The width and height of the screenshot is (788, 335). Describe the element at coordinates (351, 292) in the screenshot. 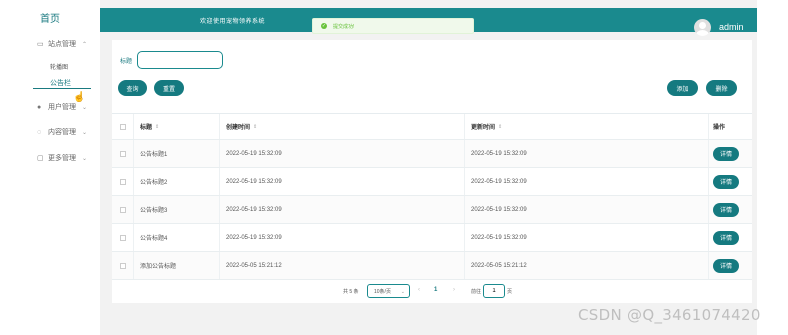

I see `pagination-total: 共 5 条` at that location.